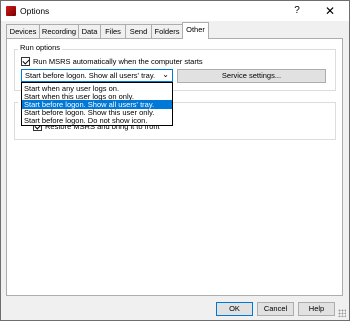  What do you see at coordinates (195, 30) in the screenshot?
I see `tab-other: Other` at bounding box center [195, 30].